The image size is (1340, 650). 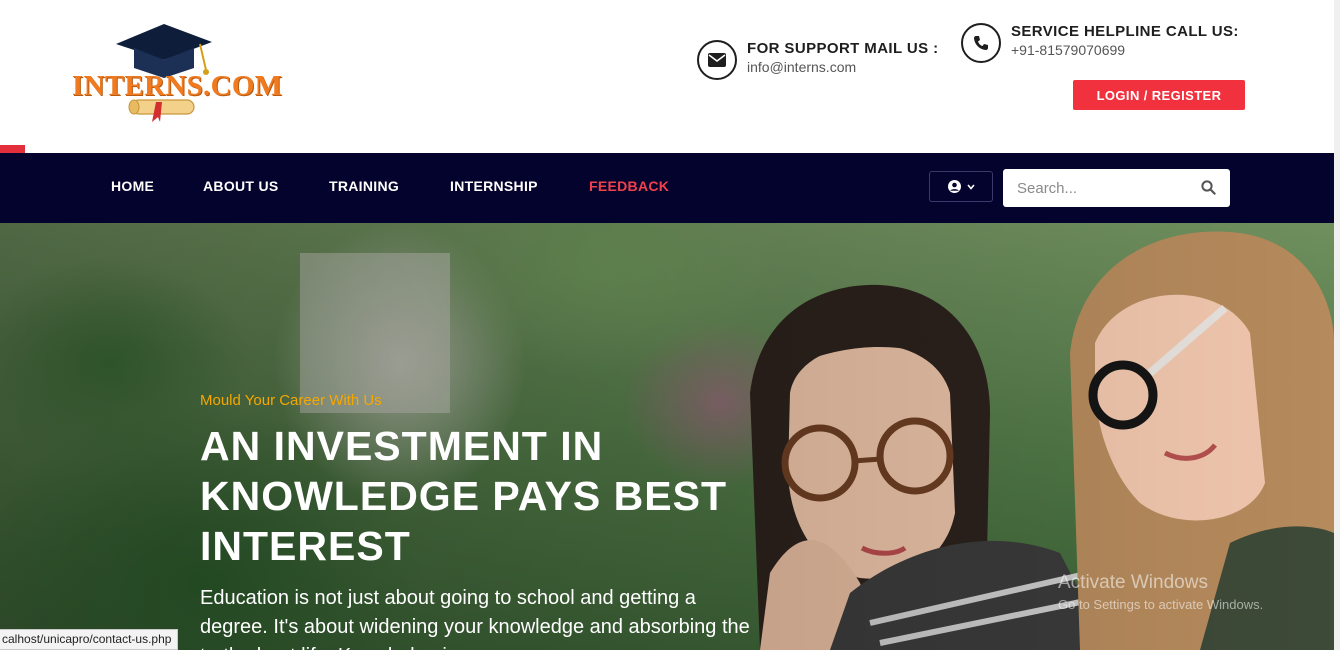 What do you see at coordinates (970, 186) in the screenshot?
I see `chevron-down-icon` at bounding box center [970, 186].